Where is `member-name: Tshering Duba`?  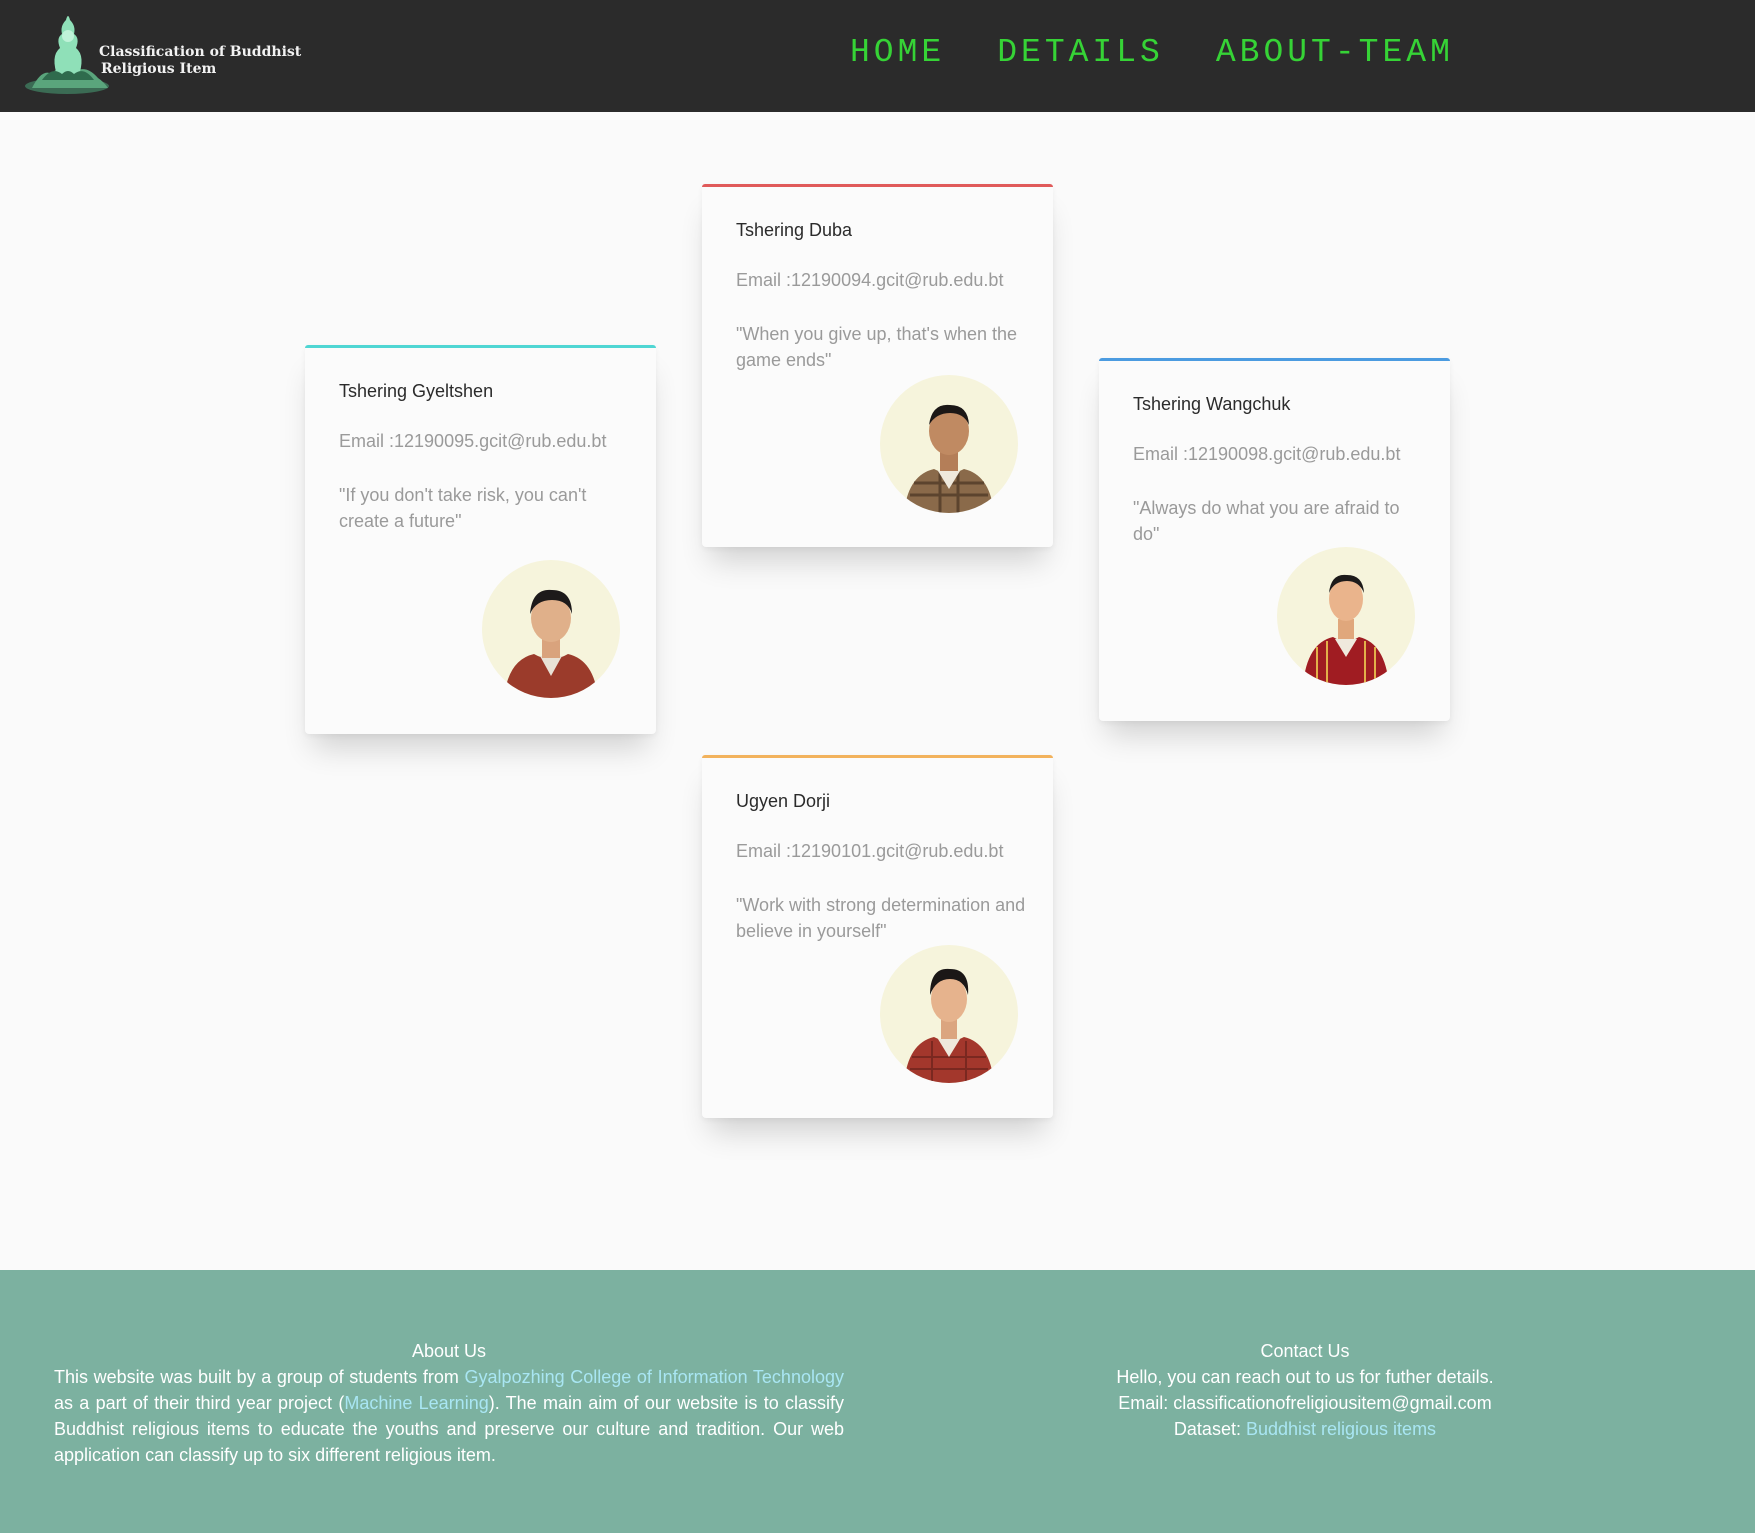 member-name: Tshering Duba is located at coordinates (794, 230).